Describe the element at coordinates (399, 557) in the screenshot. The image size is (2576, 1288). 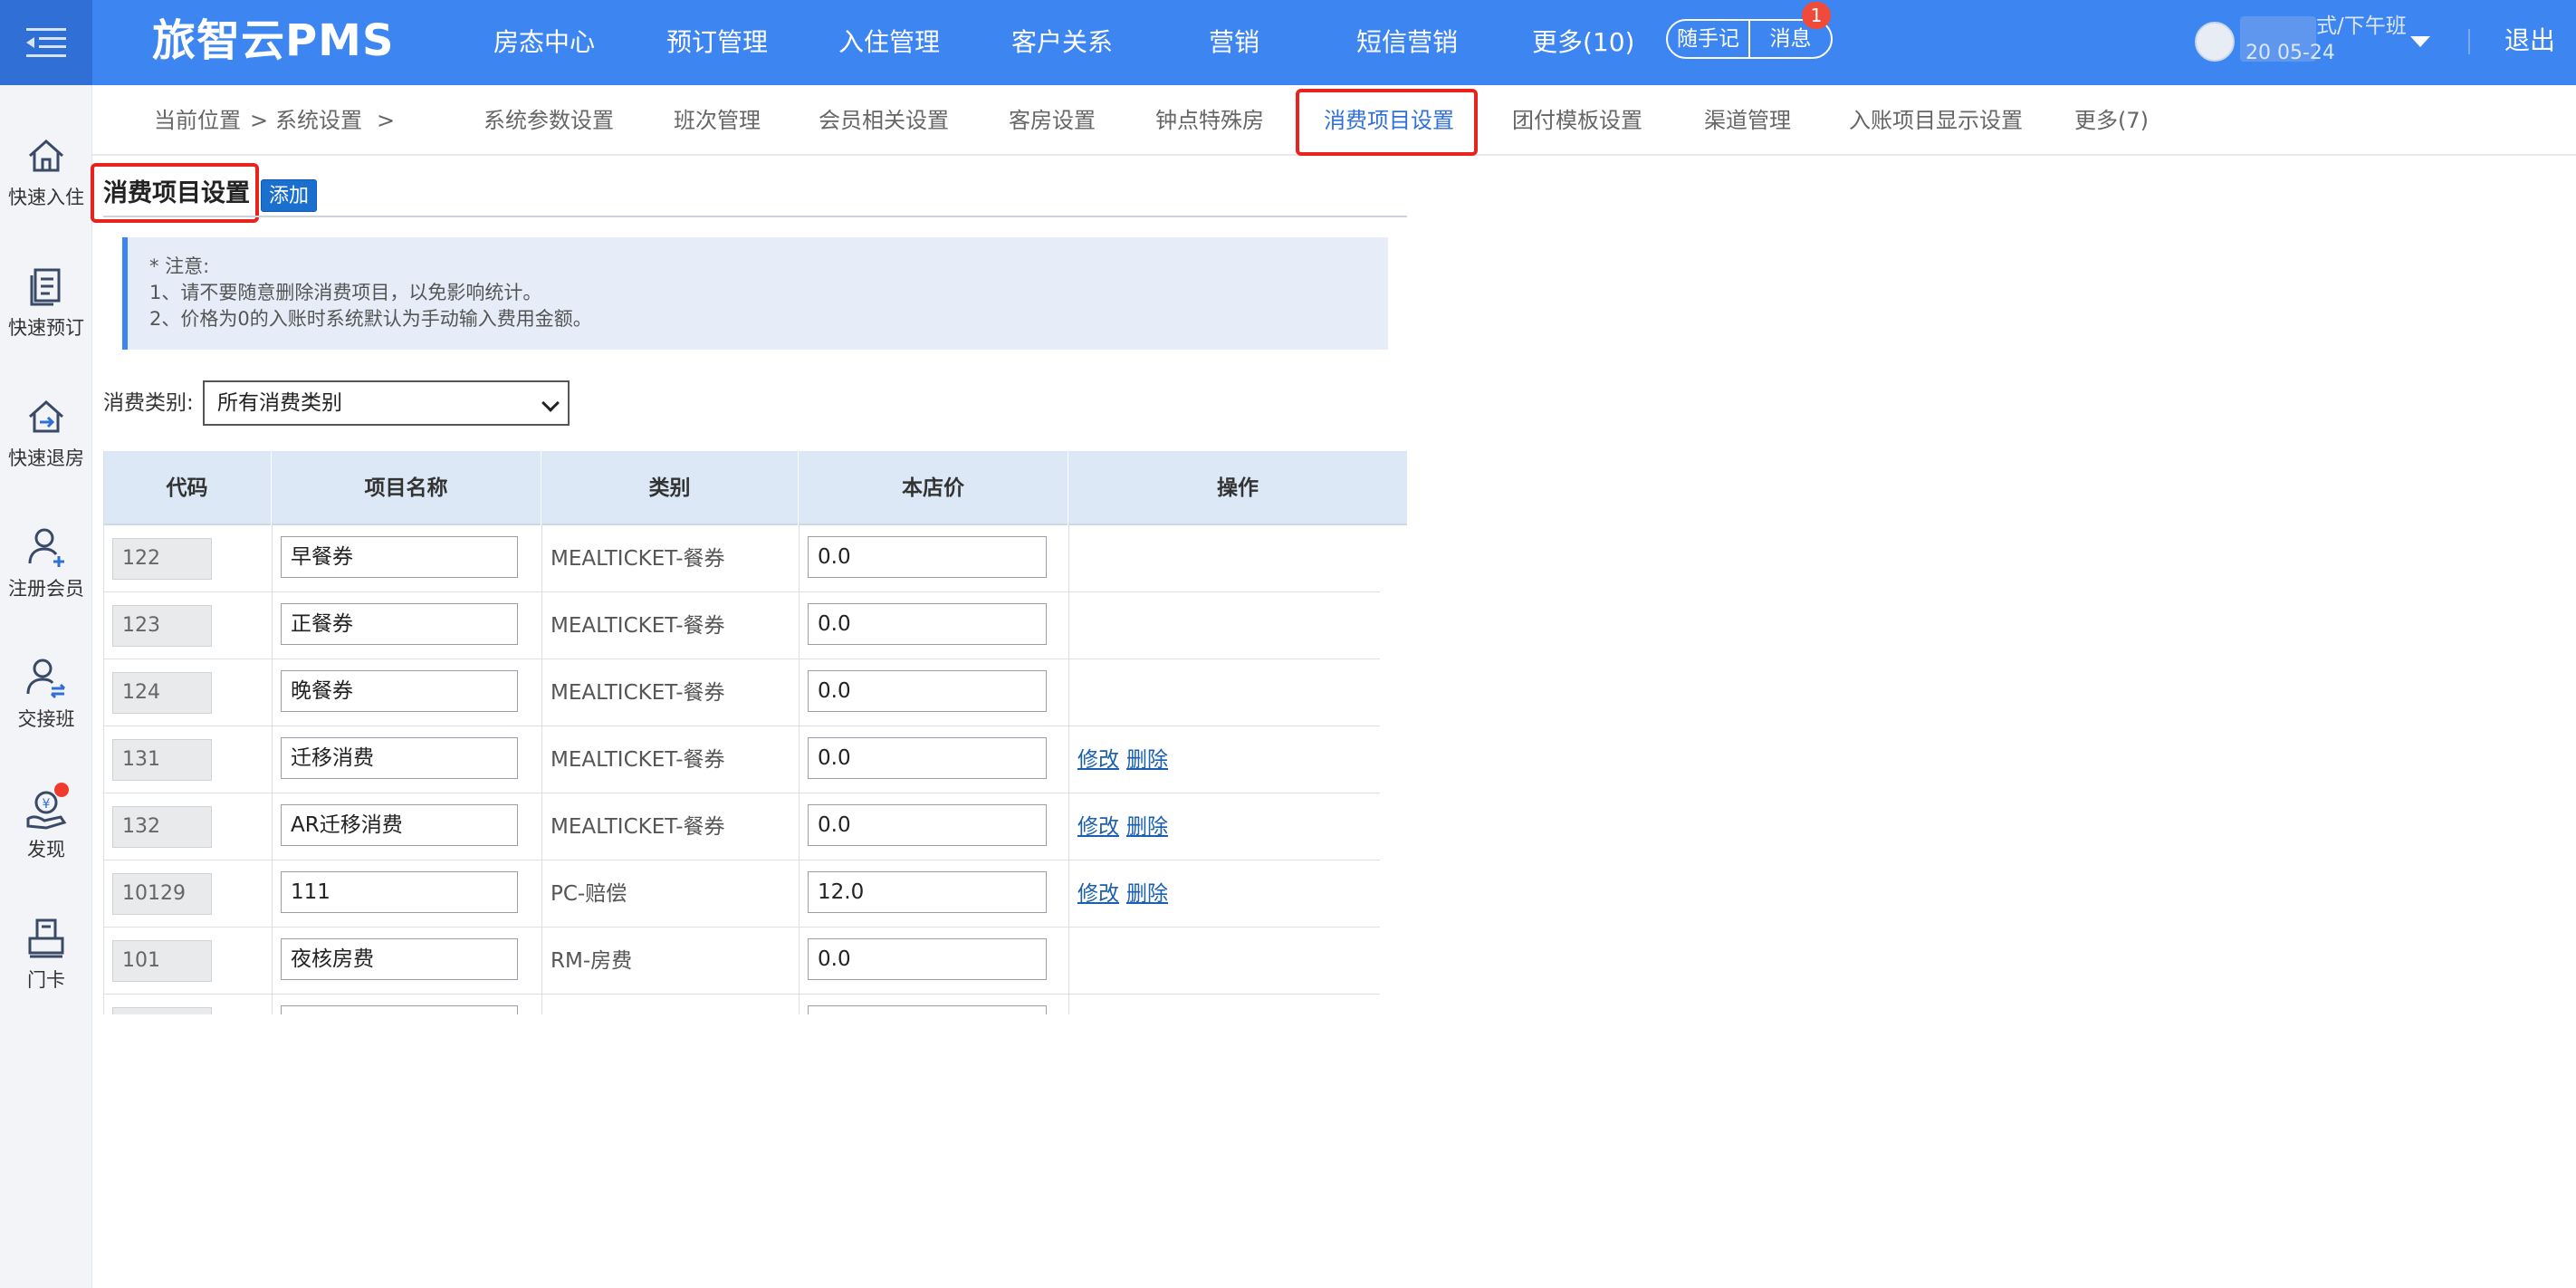
I see `item-name-input: 早餐券` at that location.